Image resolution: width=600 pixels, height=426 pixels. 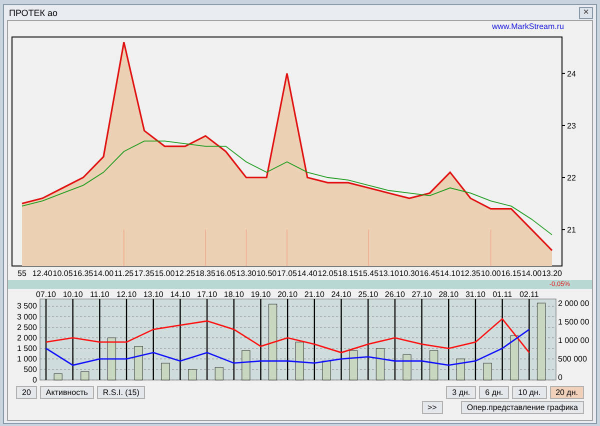 What do you see at coordinates (26, 359) in the screenshot?
I see `axis-label: 1 000` at bounding box center [26, 359].